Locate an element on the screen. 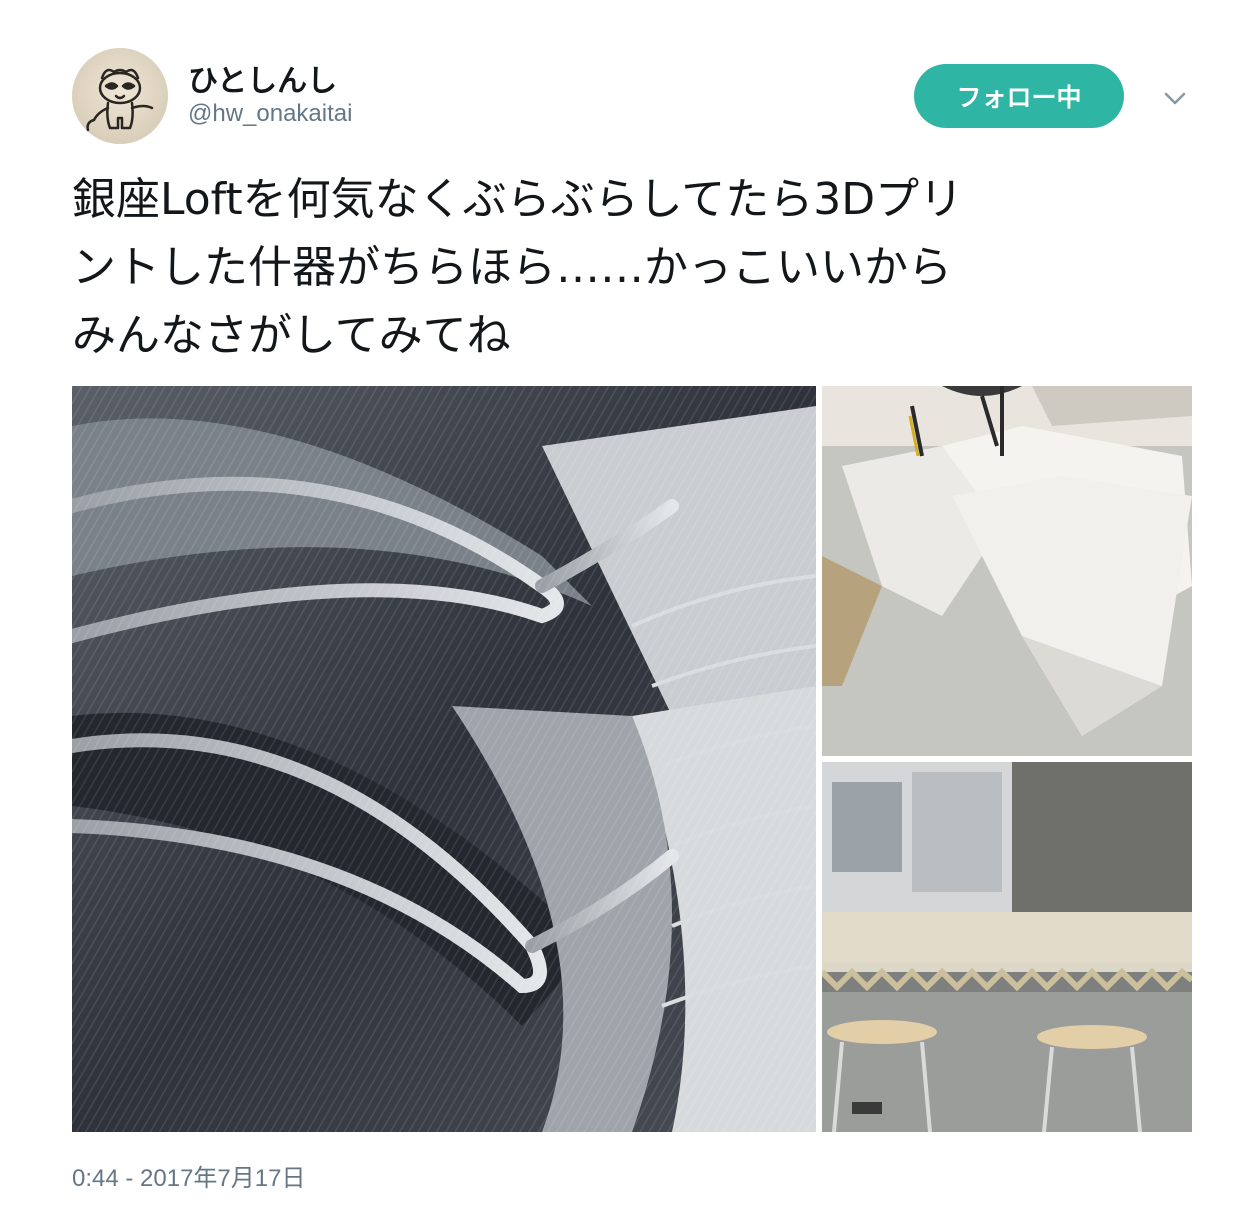  photo-printed-pen-holders is located at coordinates (1007, 571).